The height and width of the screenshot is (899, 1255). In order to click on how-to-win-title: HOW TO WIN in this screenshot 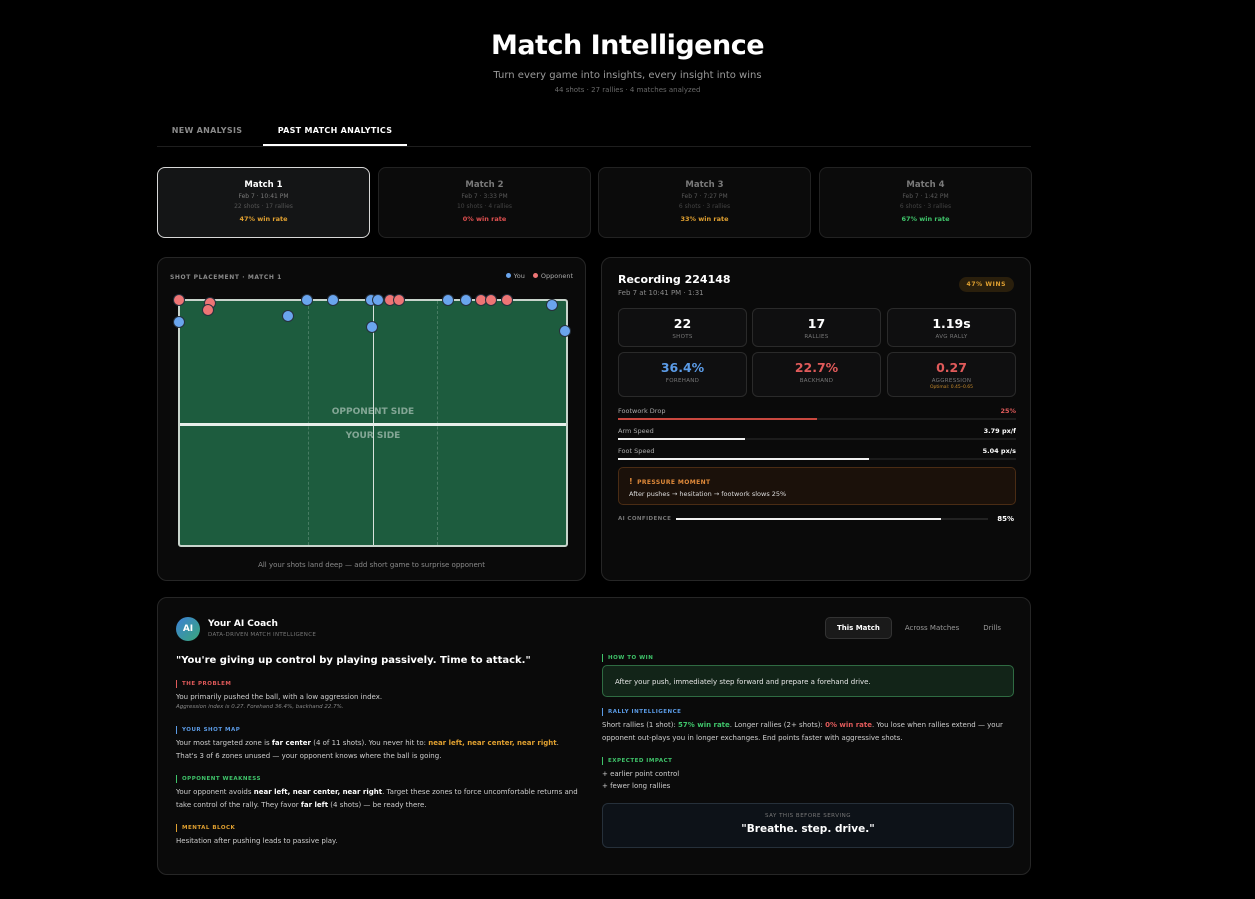, I will do `click(804, 658)`.